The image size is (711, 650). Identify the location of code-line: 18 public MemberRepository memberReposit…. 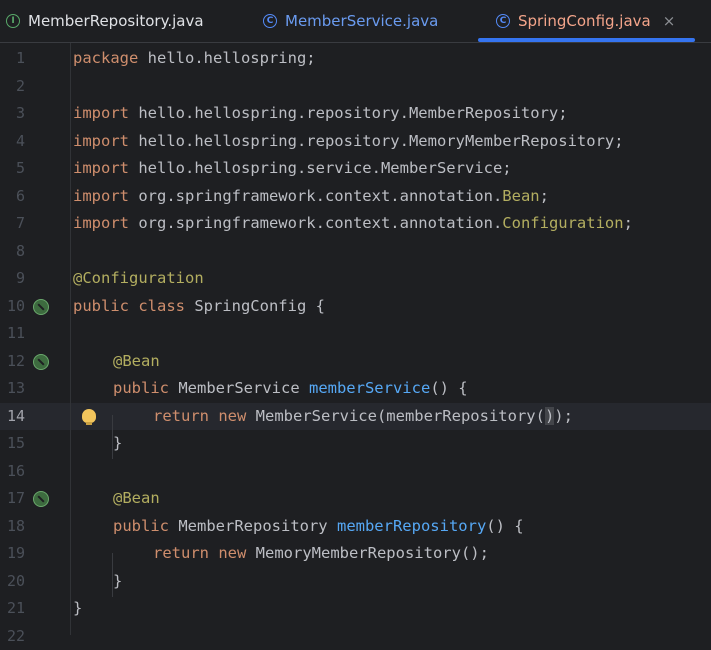
(355, 527).